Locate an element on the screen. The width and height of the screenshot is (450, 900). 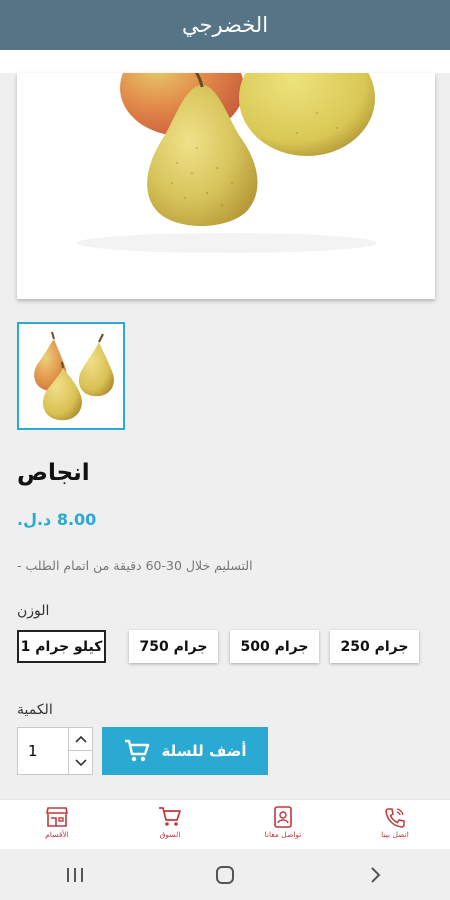
quantity-stepper is located at coordinates (55, 751).